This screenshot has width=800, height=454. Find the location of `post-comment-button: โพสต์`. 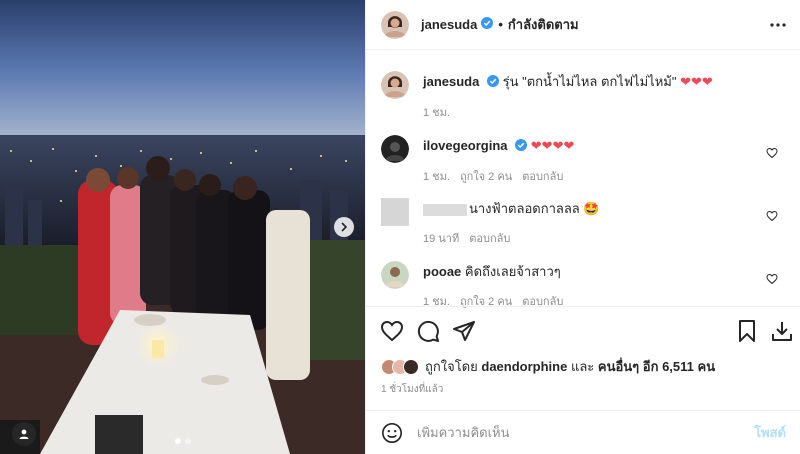

post-comment-button: โพสต์ is located at coordinates (770, 432).